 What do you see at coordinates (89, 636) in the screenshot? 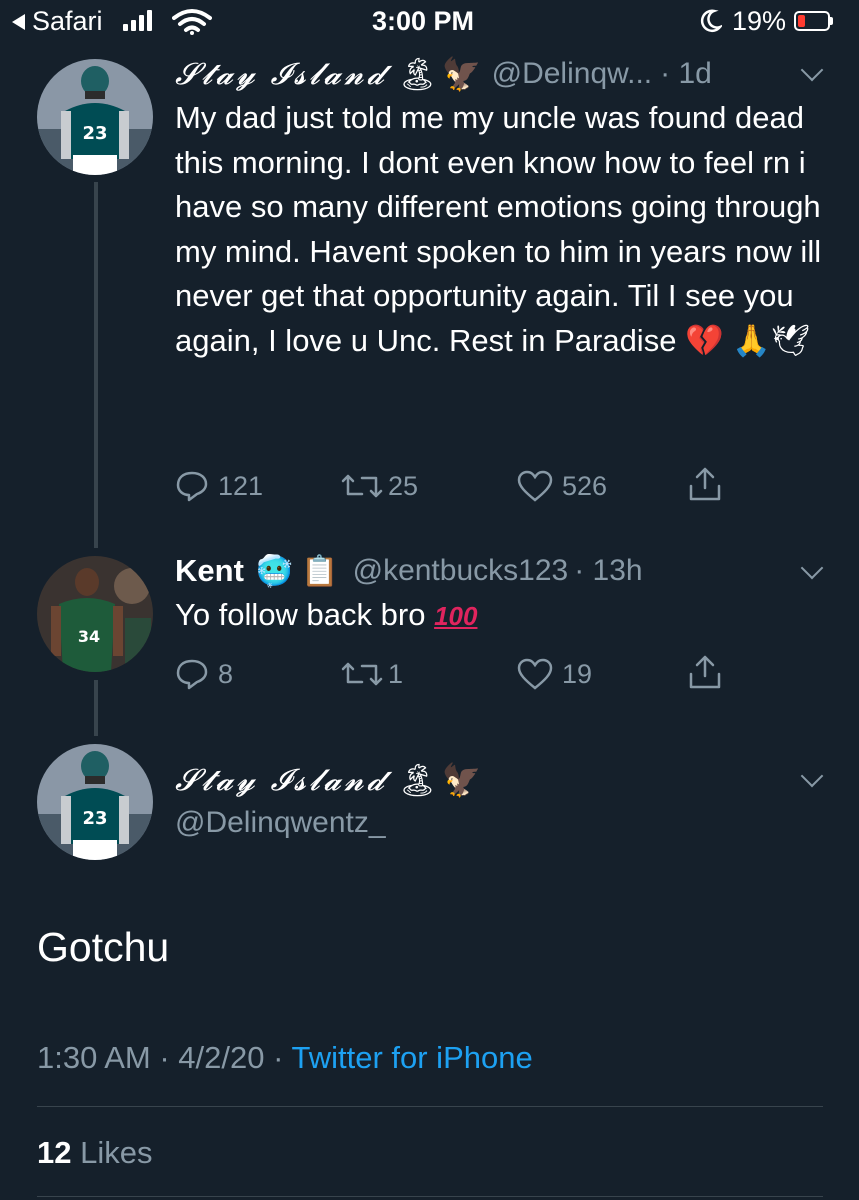
I see `jersey-number: 34` at bounding box center [89, 636].